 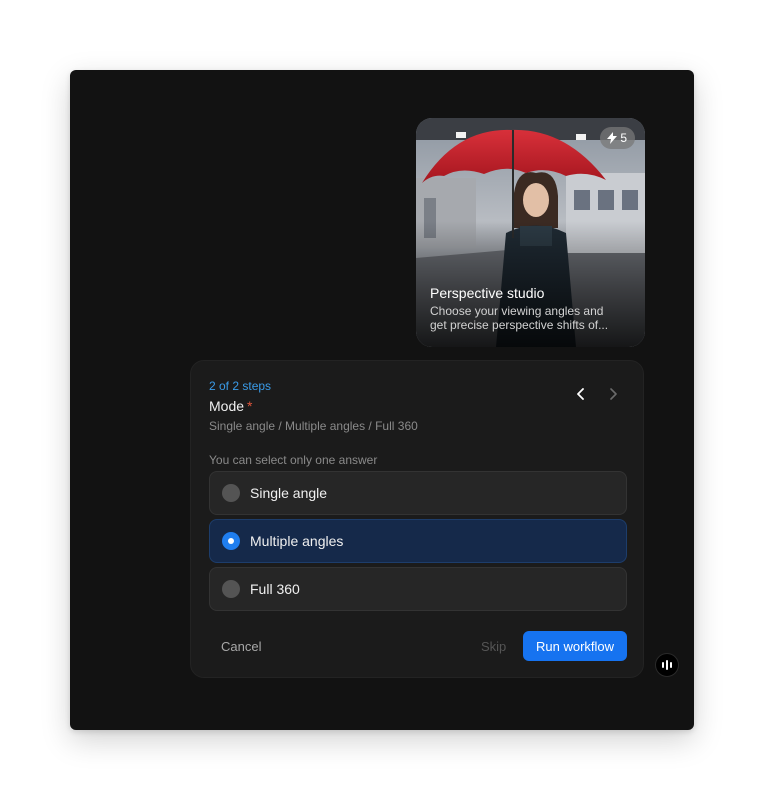 I want to click on credits-badge: 5, so click(x=617, y=138).